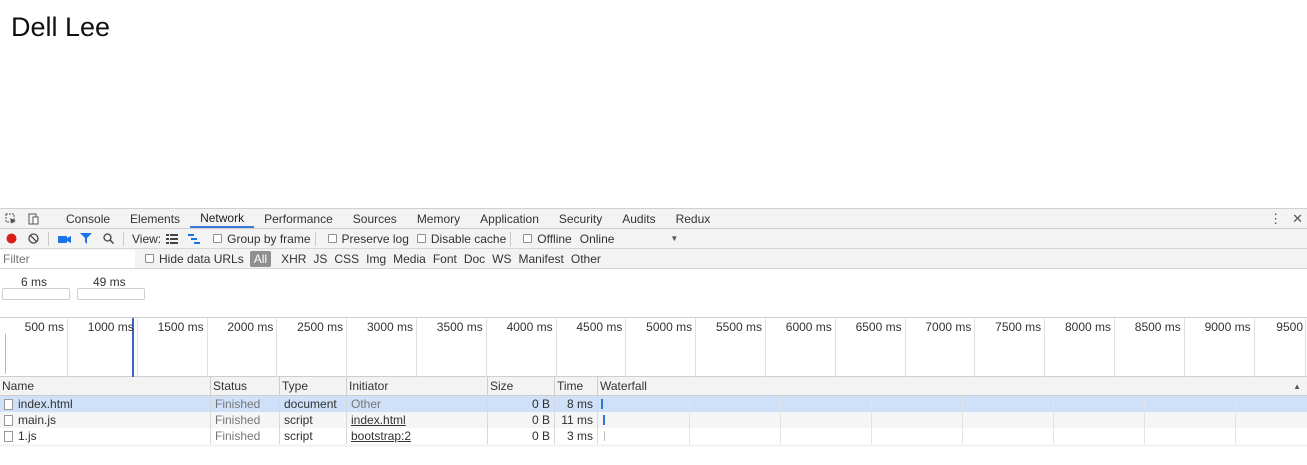 The width and height of the screenshot is (1307, 465). I want to click on filter-type-css: CSS, so click(346, 259).